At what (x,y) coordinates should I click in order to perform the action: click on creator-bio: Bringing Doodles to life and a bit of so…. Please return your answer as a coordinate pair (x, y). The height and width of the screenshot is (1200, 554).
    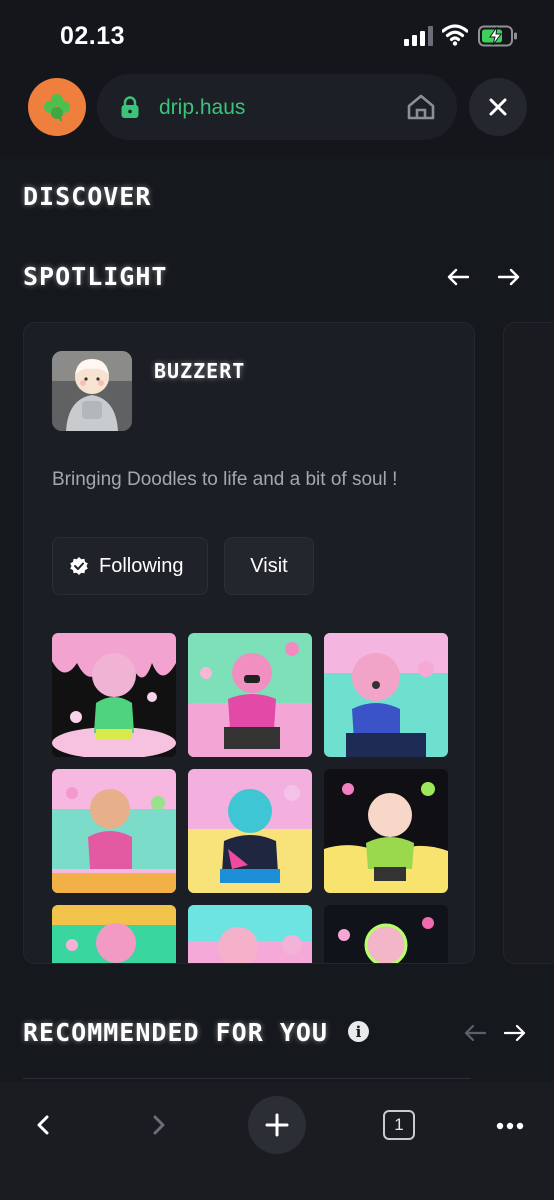
    Looking at the image, I should click on (225, 479).